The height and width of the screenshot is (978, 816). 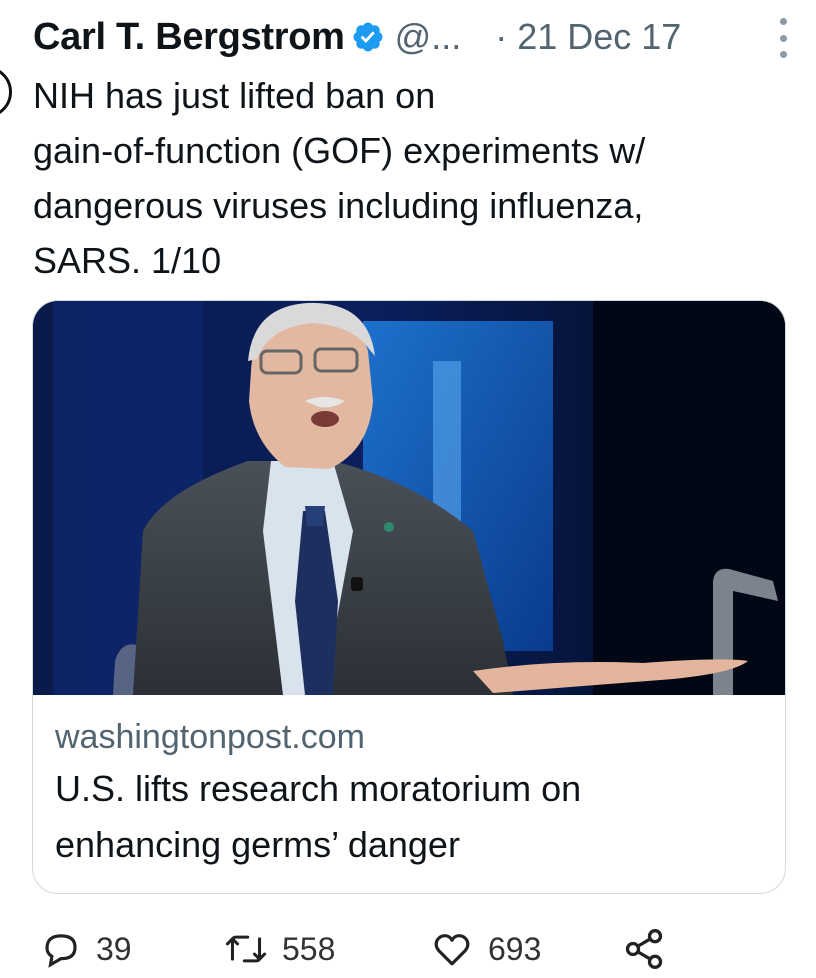 I want to click on card-title-line: U.S. lifts research moratorium on, so click(x=318, y=788).